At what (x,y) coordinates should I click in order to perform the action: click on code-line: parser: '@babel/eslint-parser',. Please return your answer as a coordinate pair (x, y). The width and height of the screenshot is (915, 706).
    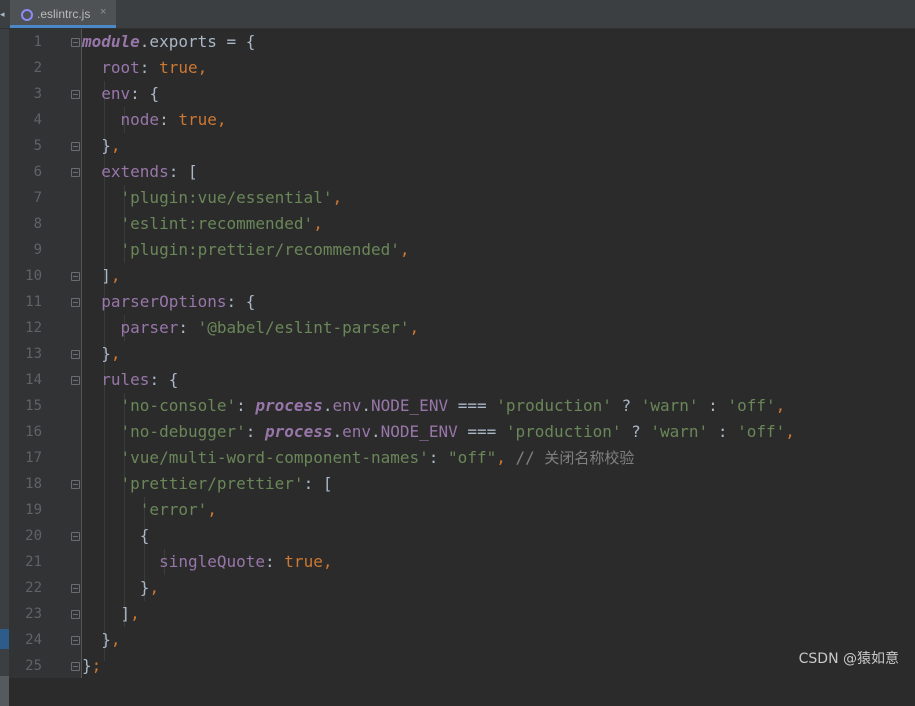
    Looking at the image, I should click on (270, 327).